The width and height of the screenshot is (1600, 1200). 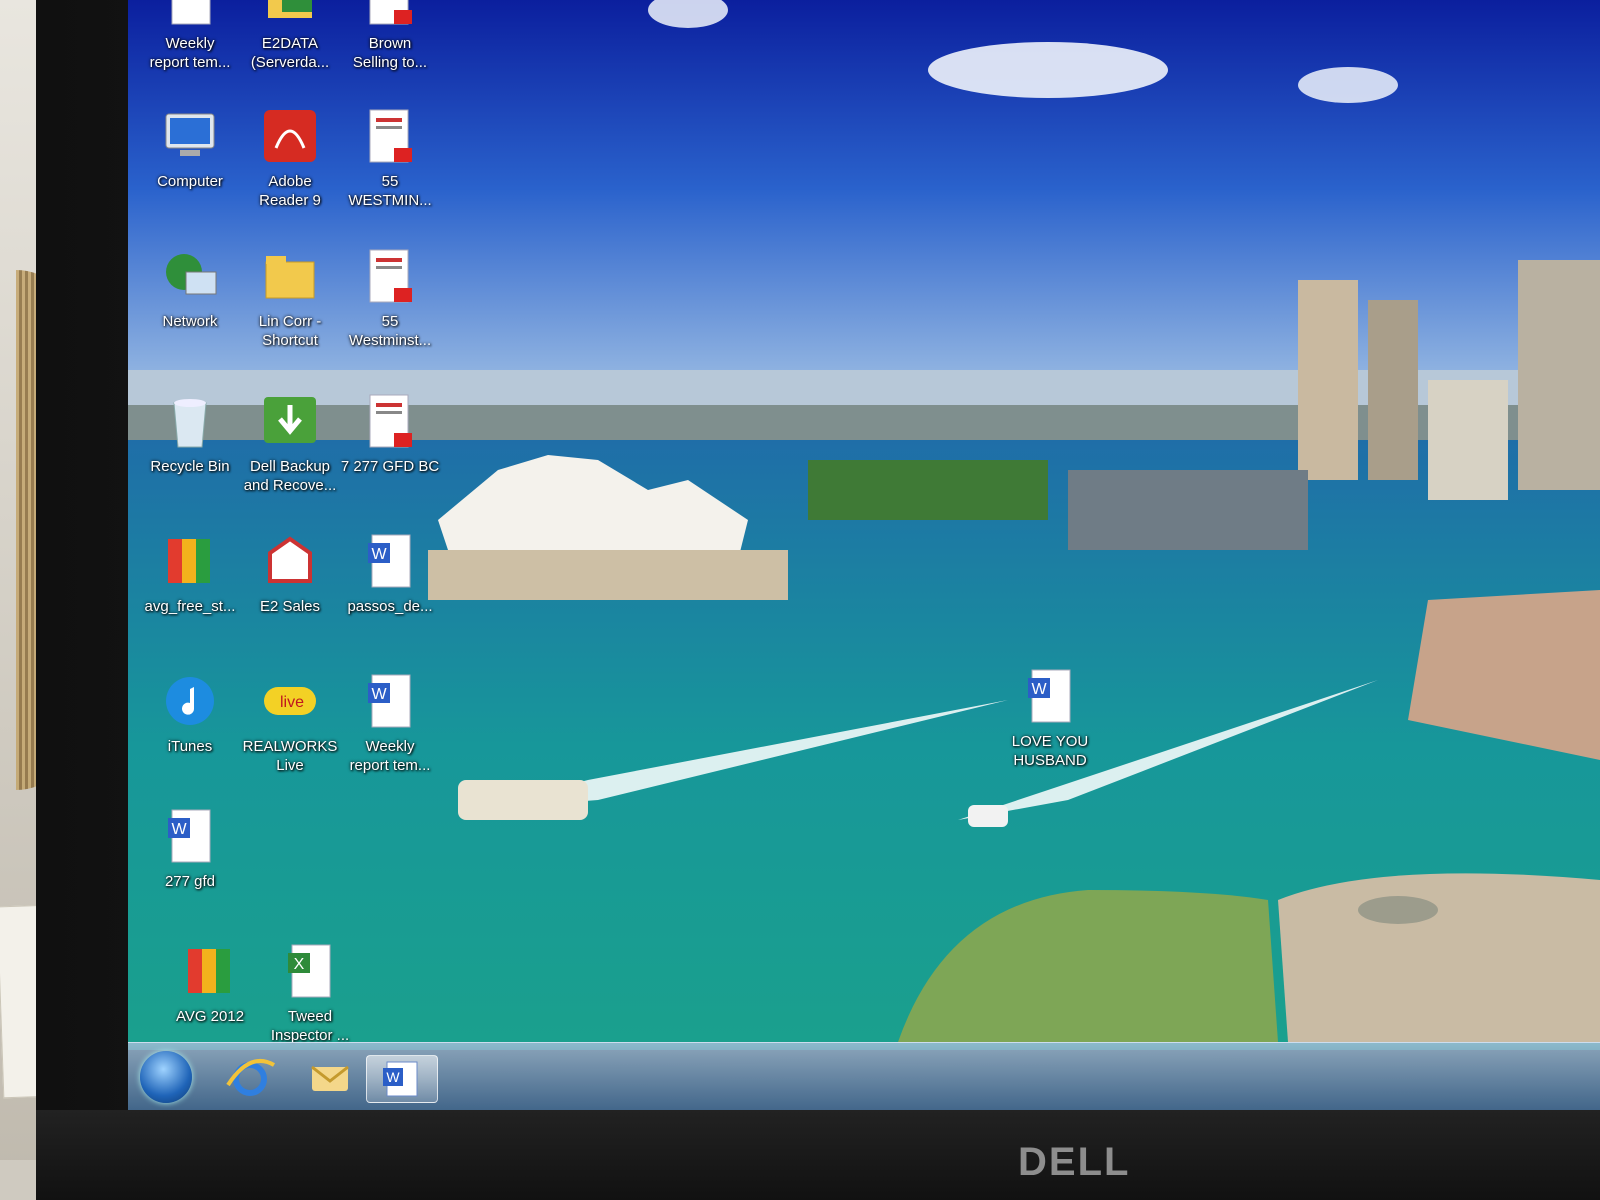 I want to click on svg-text: live, so click(x=292, y=702).